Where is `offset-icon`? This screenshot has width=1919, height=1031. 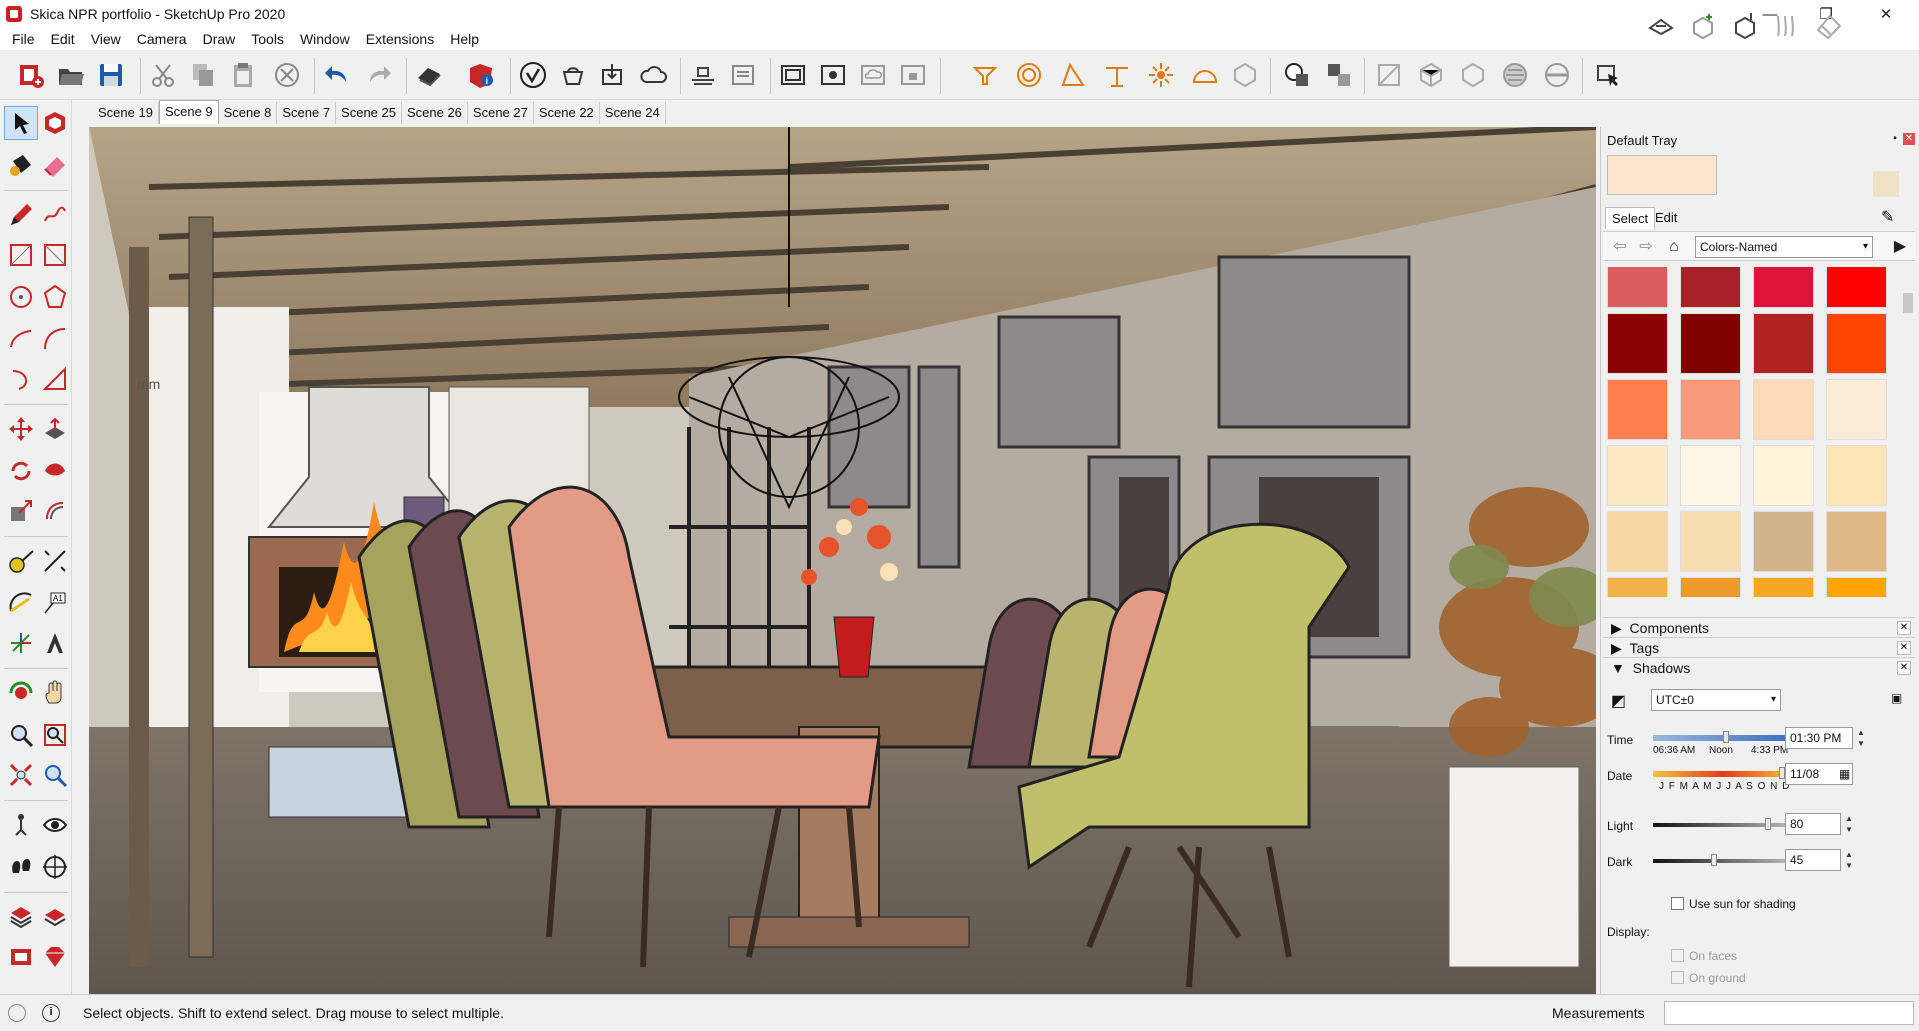 offset-icon is located at coordinates (55, 511).